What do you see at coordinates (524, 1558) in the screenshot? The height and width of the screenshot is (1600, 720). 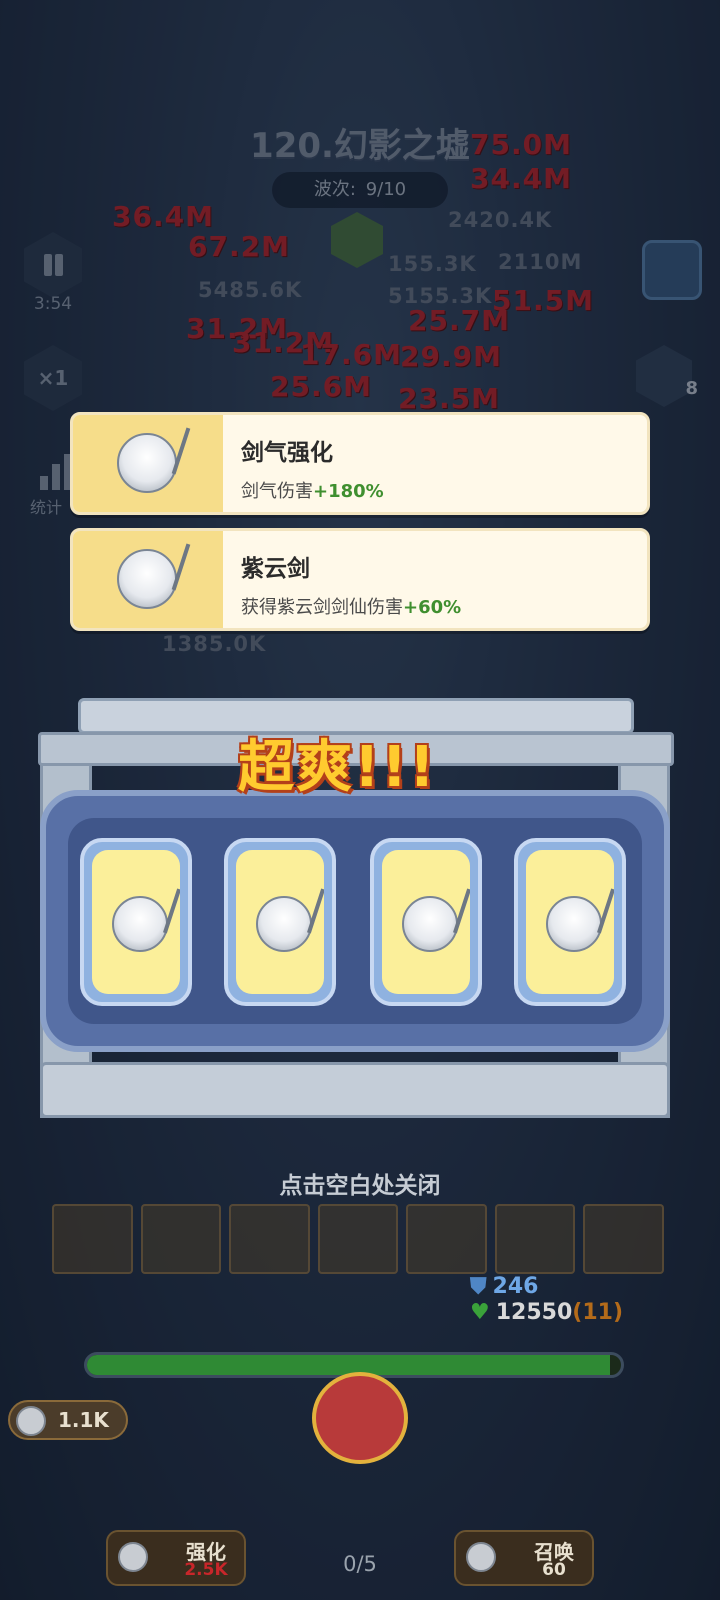 I see `summon-button: 召唤 60` at bounding box center [524, 1558].